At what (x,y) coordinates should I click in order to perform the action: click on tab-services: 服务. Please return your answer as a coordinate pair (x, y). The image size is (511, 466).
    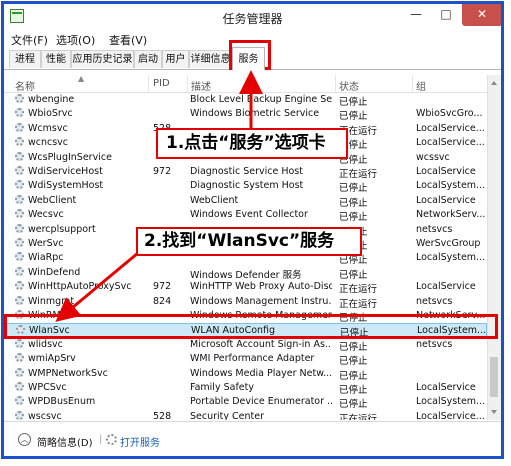
    Looking at the image, I should click on (248, 58).